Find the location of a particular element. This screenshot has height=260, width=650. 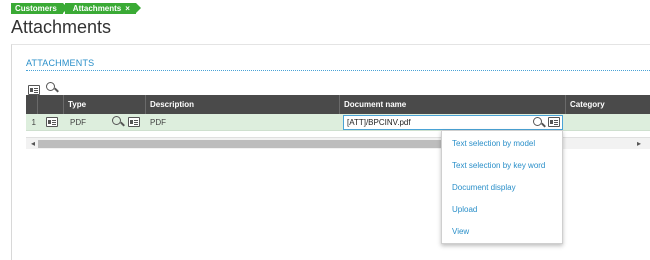

breadcrumb-item-customers: Customers is located at coordinates (39, 8).